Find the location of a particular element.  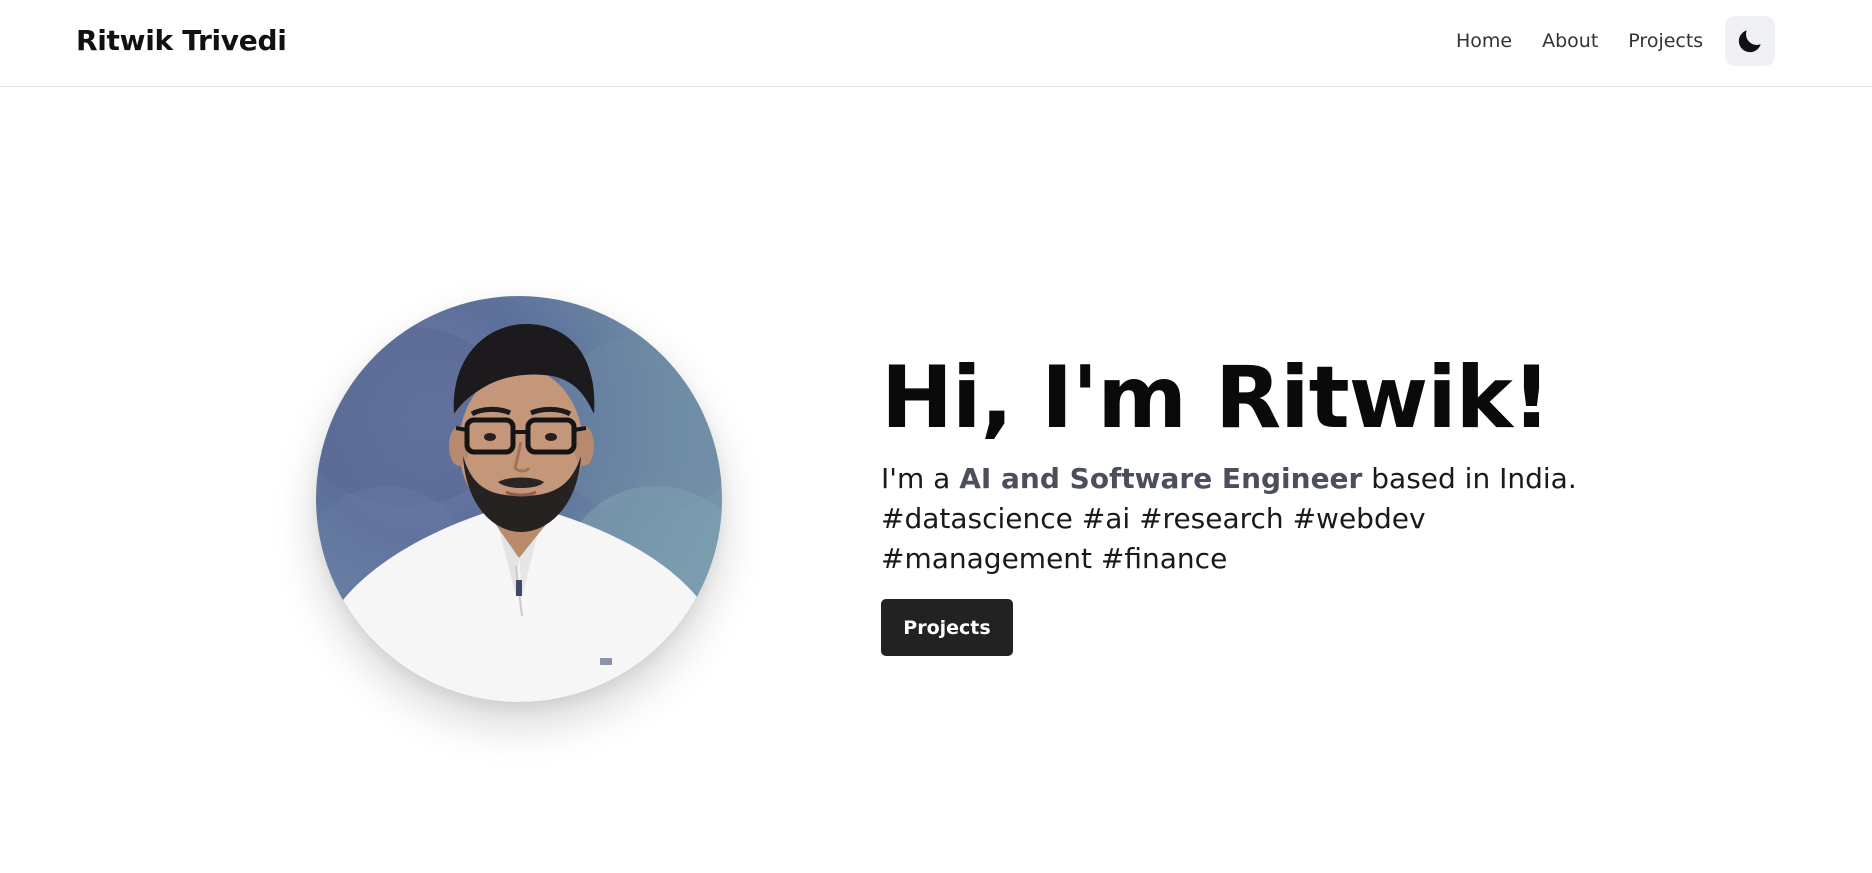

projects-button: Projects is located at coordinates (947, 628).